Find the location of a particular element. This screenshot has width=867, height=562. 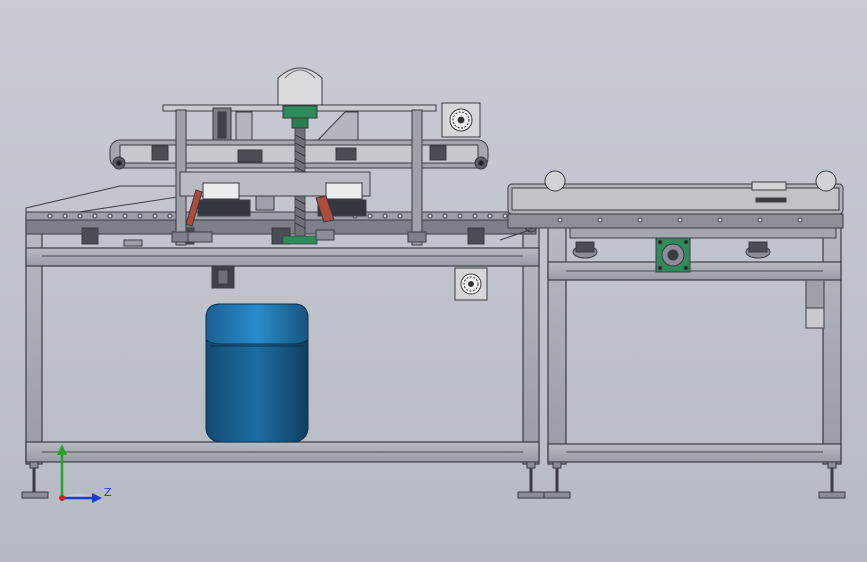

right-side-motor is located at coordinates (815, 304).